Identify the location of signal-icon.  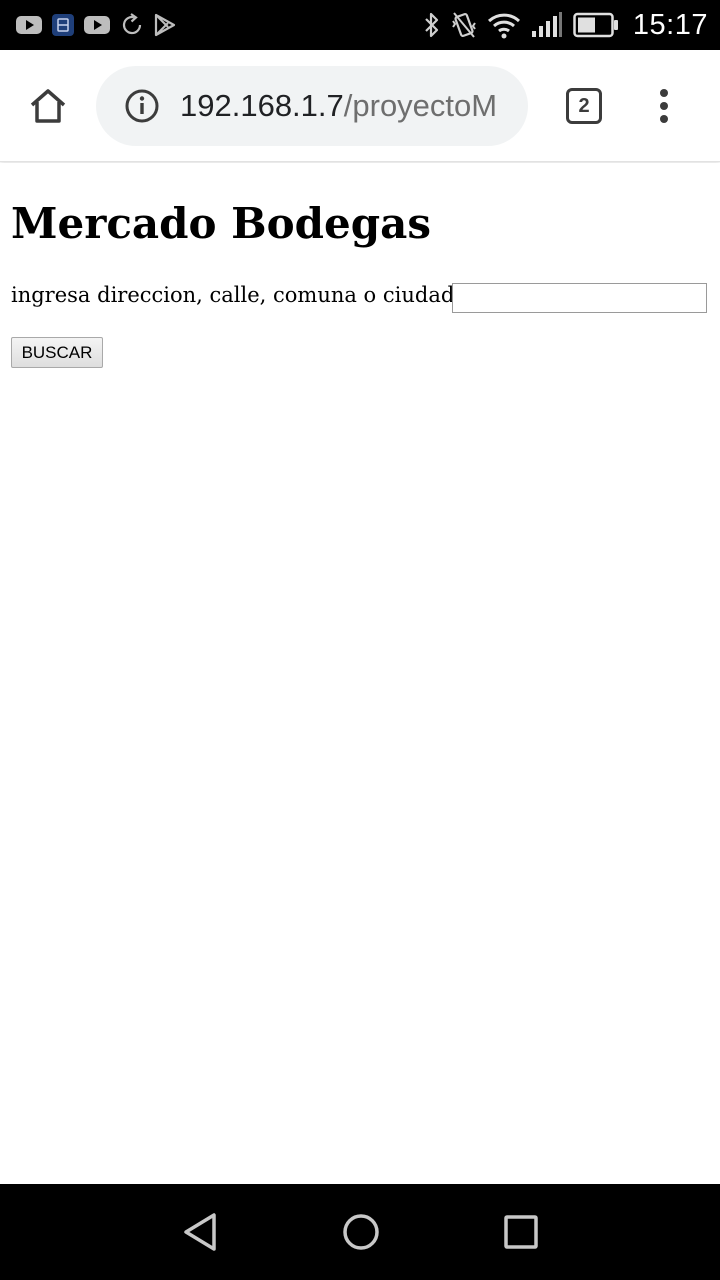
(547, 25).